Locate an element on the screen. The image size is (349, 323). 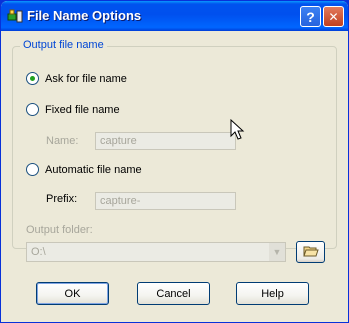
radio-ask-for-file-name: Ask for file name is located at coordinates (76, 78).